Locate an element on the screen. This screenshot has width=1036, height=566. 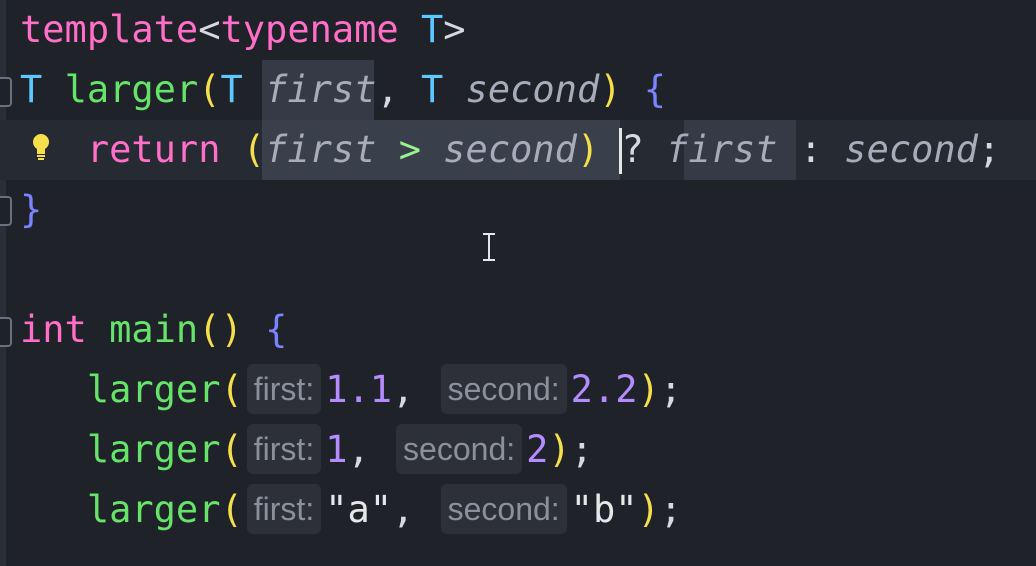
code-line-template-decl: template<typename T> is located at coordinates (243, 30).